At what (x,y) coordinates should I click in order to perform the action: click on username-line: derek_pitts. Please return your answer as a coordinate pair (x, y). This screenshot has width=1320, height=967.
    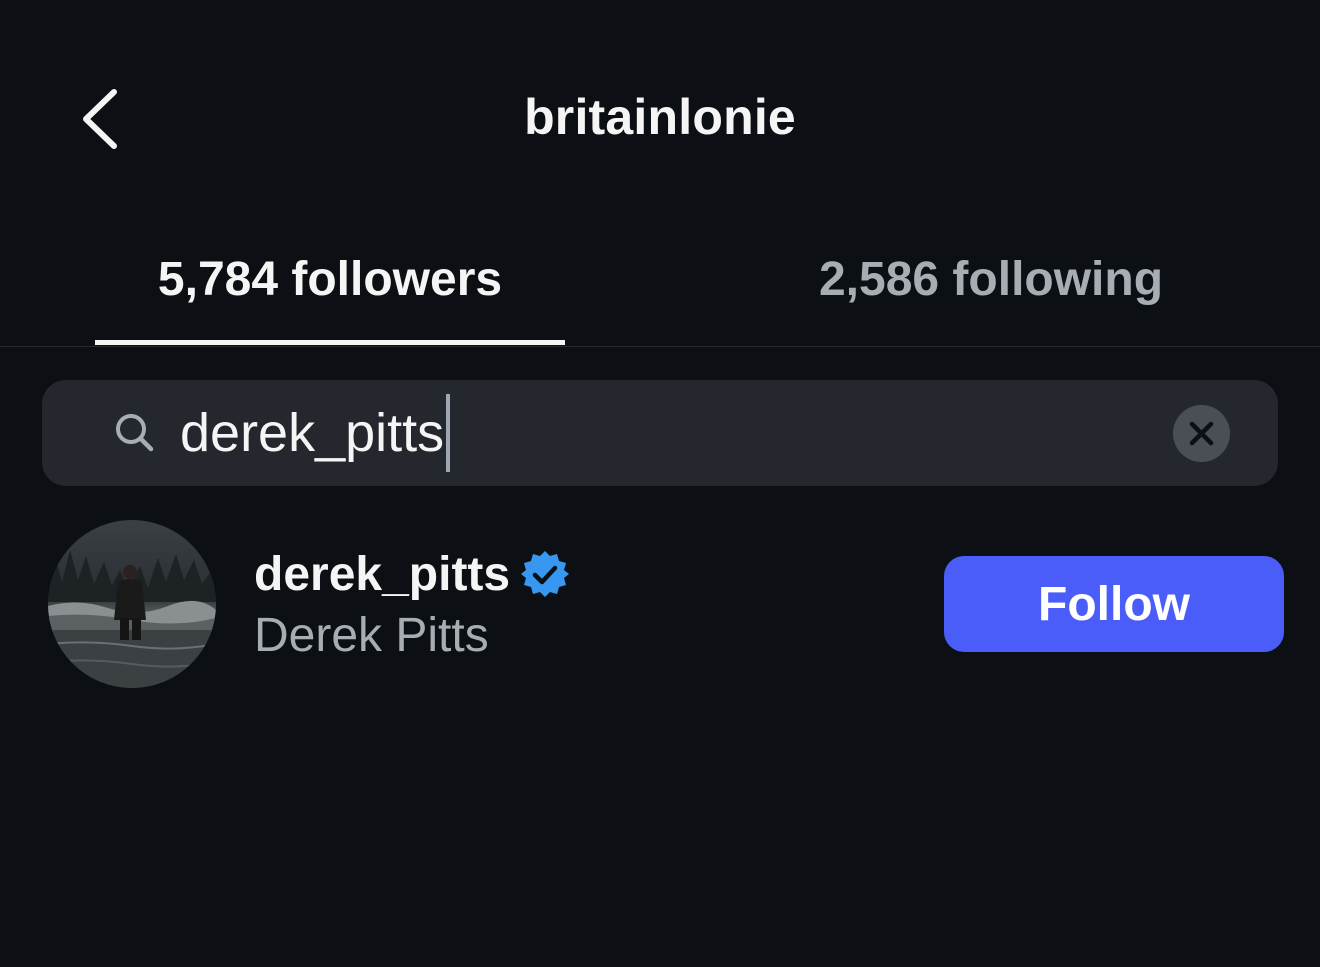
    Looking at the image, I should click on (412, 574).